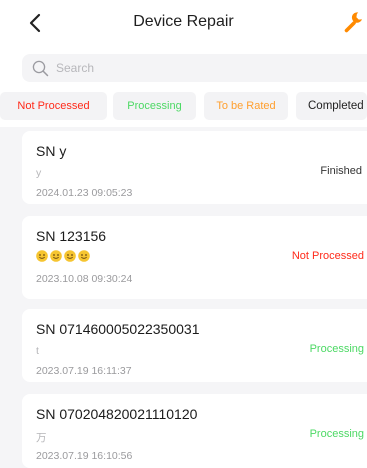 This screenshot has height=468, width=367. What do you see at coordinates (206, 68) in the screenshot?
I see `search-input` at bounding box center [206, 68].